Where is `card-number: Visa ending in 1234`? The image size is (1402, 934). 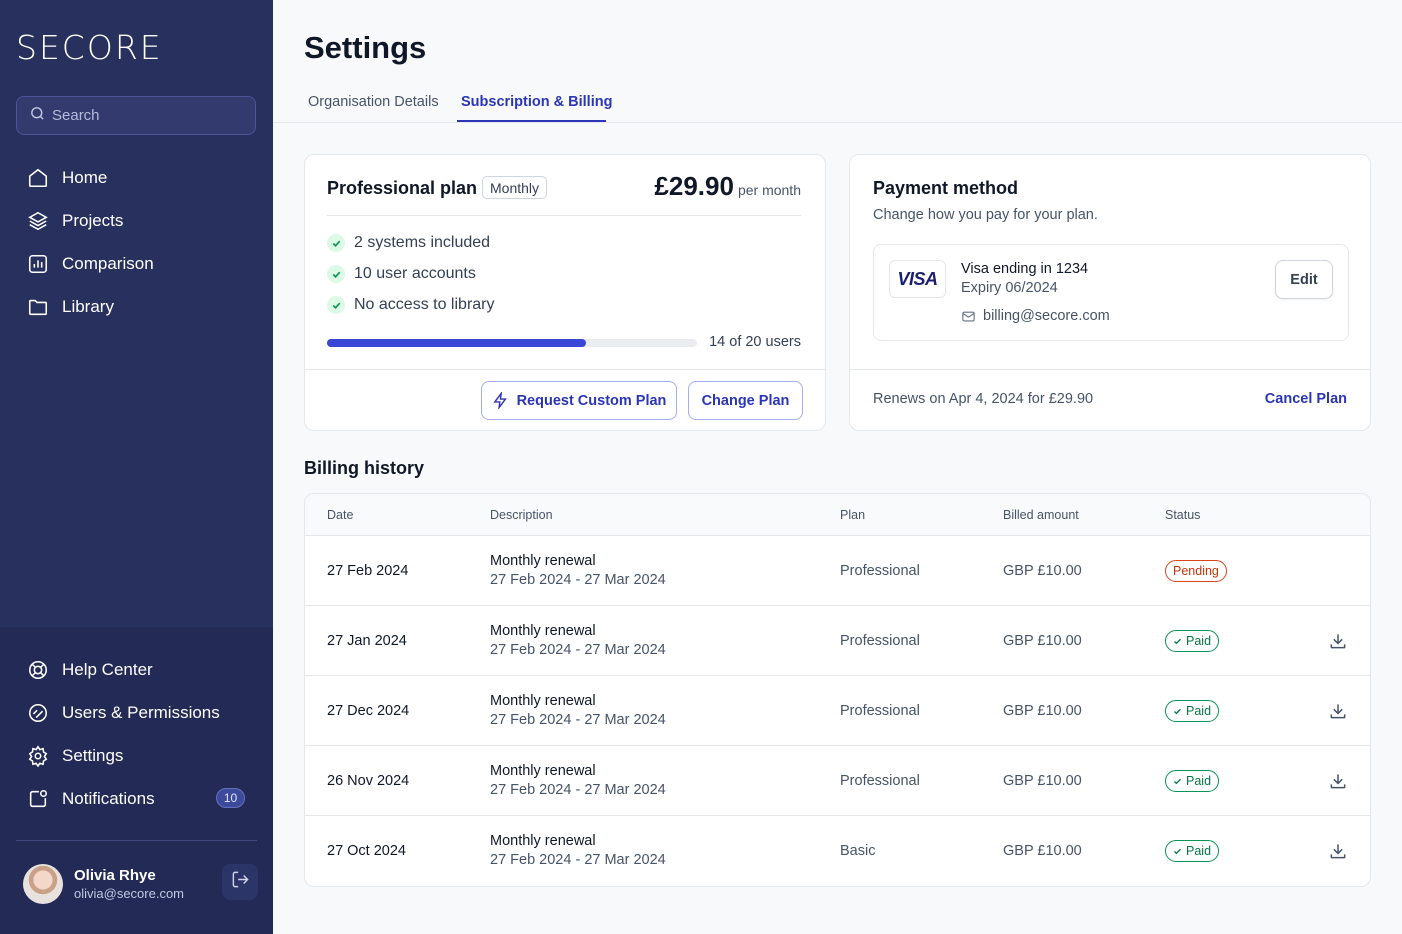
card-number: Visa ending in 1234 is located at coordinates (1025, 269).